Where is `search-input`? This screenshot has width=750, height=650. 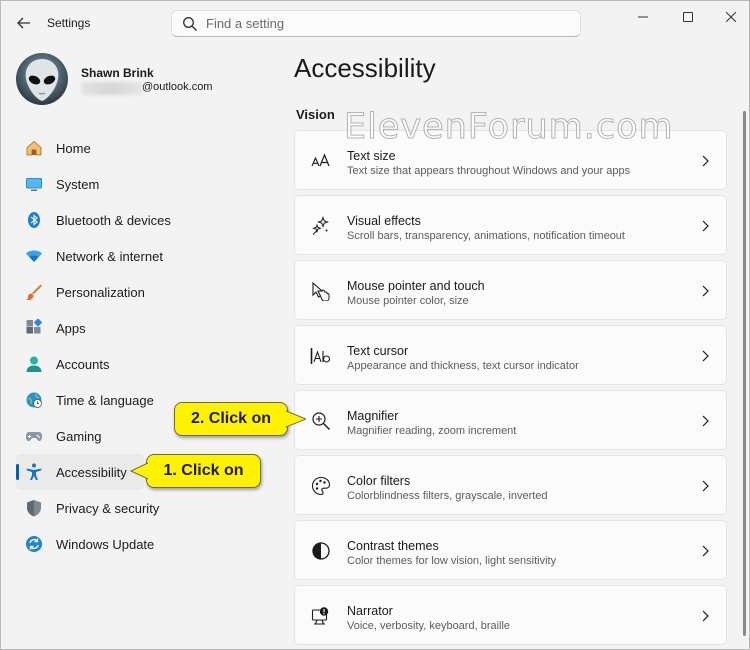 search-input is located at coordinates (386, 23).